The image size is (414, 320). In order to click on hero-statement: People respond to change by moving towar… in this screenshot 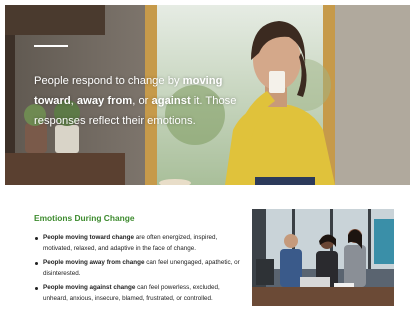, I will do `click(135, 101)`.